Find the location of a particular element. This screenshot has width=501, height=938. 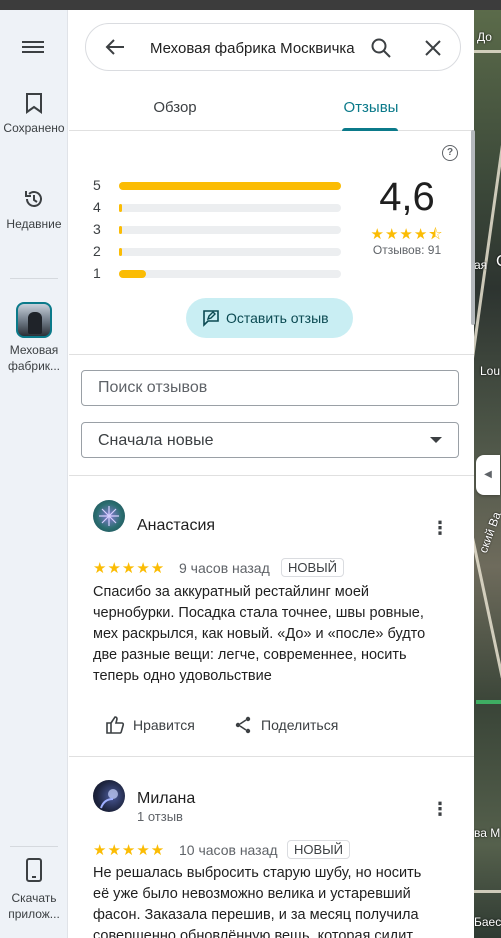

rating-bar-label: 4 is located at coordinates (97, 207).